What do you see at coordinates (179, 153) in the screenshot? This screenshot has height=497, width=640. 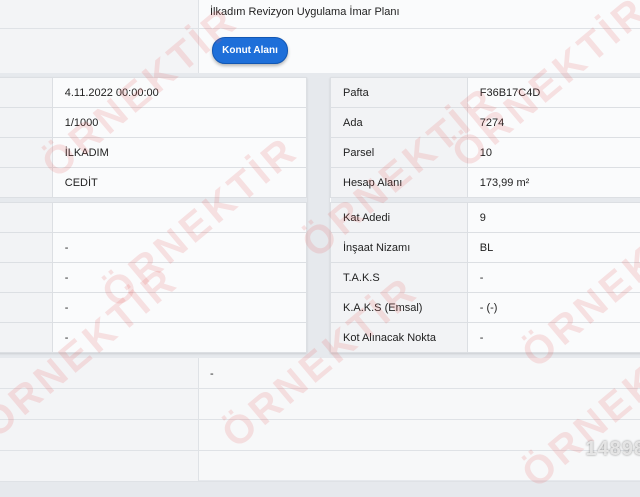 I see `info-row-value: İLKADIM` at bounding box center [179, 153].